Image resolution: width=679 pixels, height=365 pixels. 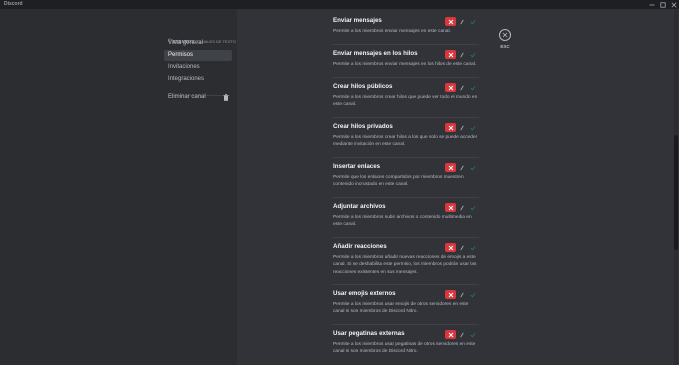 I want to click on minimize-icon, so click(x=651, y=4).